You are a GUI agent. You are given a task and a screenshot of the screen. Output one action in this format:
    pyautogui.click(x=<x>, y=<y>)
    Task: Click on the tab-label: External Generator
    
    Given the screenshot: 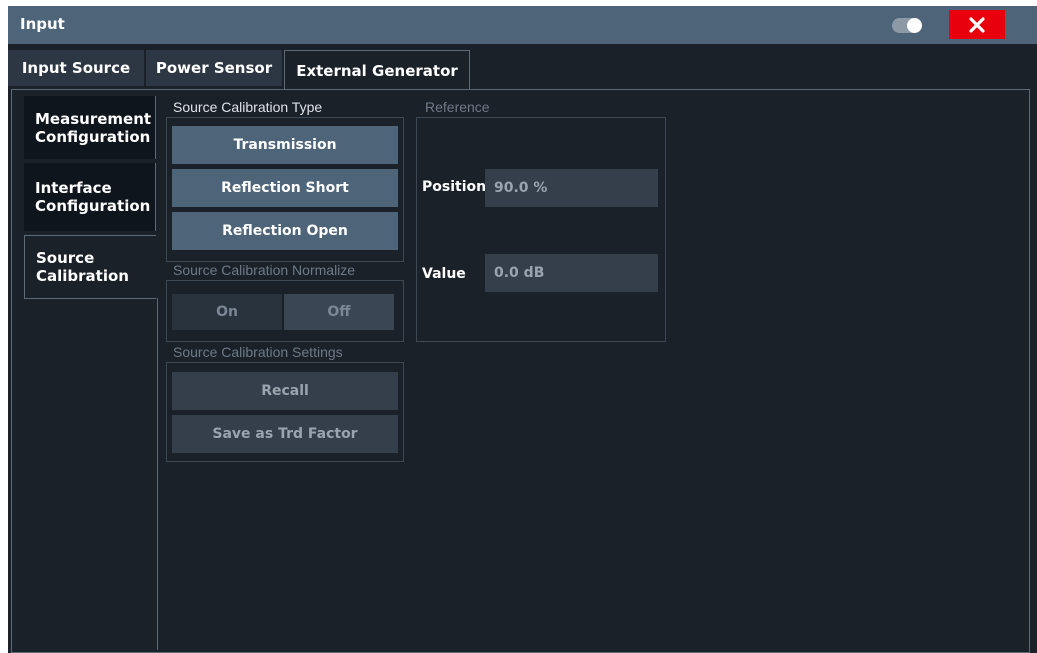 What is the action you would take?
    pyautogui.click(x=377, y=70)
    